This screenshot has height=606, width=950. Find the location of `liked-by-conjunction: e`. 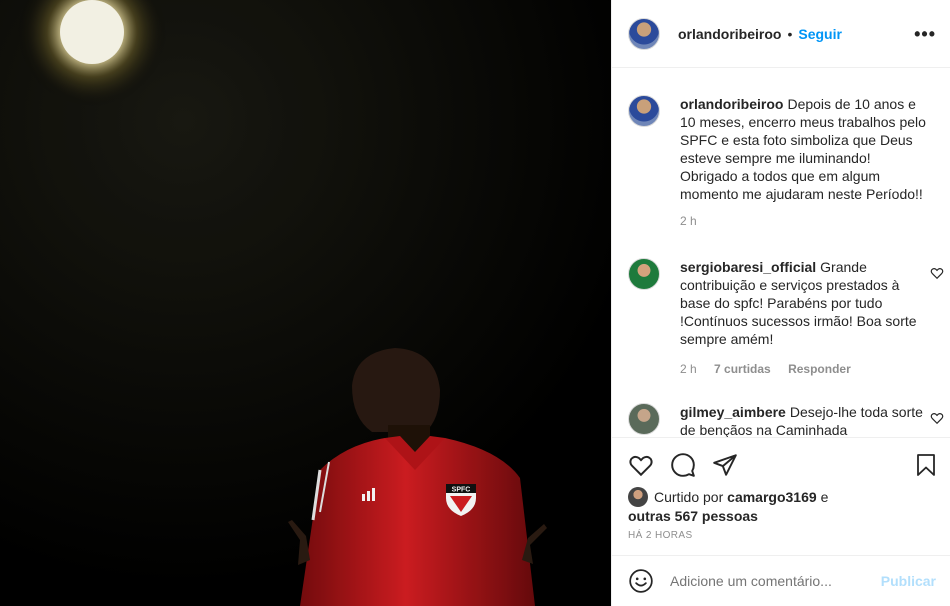

liked-by-conjunction: e is located at coordinates (824, 497).